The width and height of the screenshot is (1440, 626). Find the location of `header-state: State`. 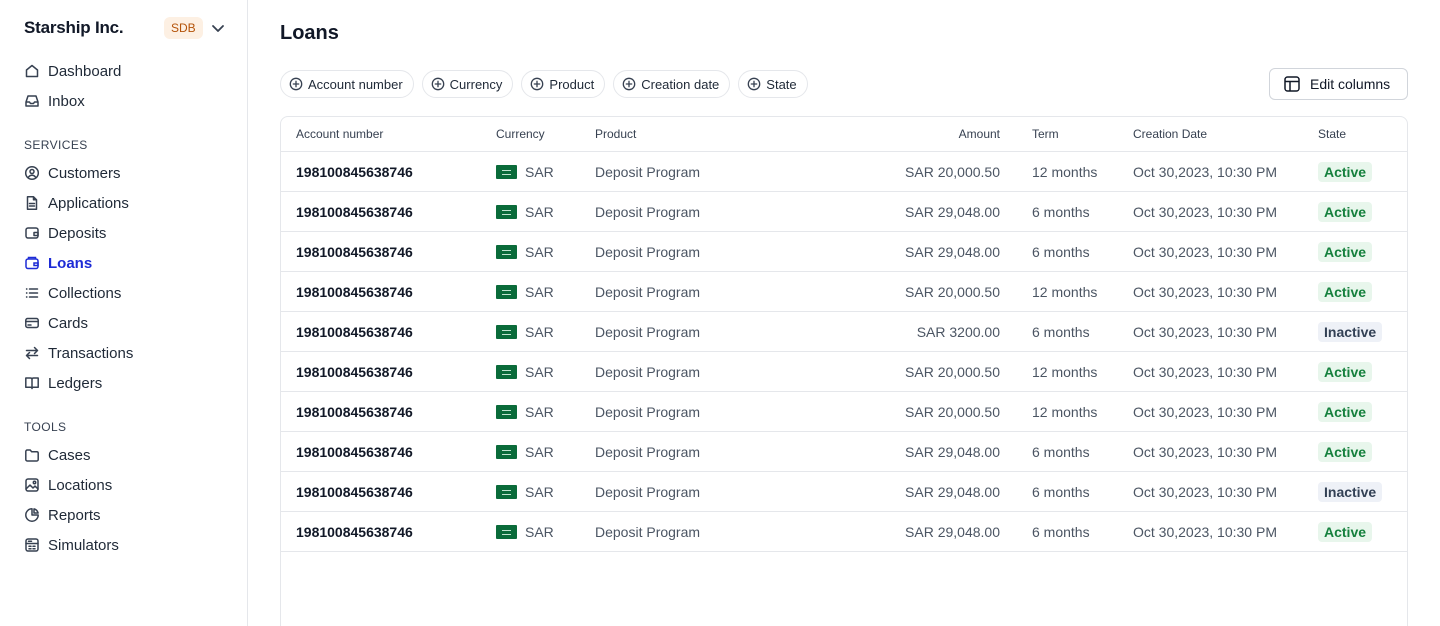

header-state: State is located at coordinates (1332, 134).